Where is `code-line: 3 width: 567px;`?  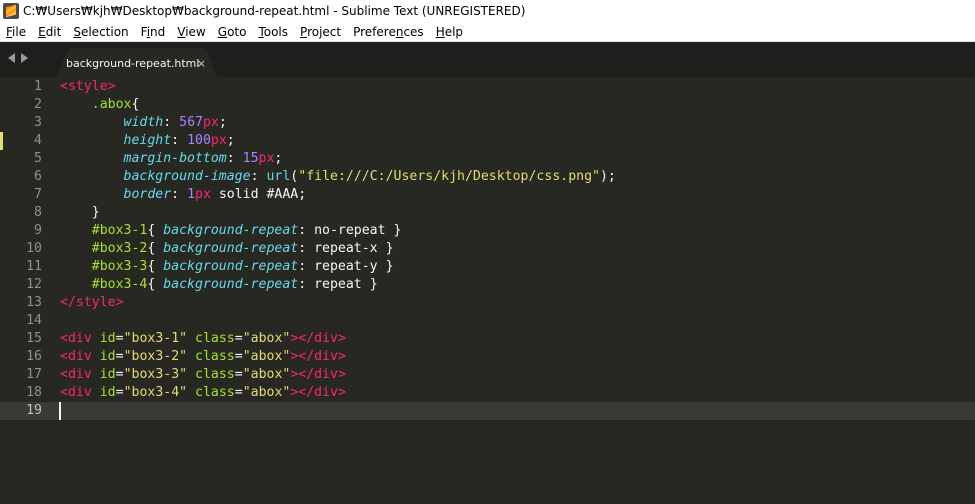 code-line: 3 width: 567px; is located at coordinates (487, 123).